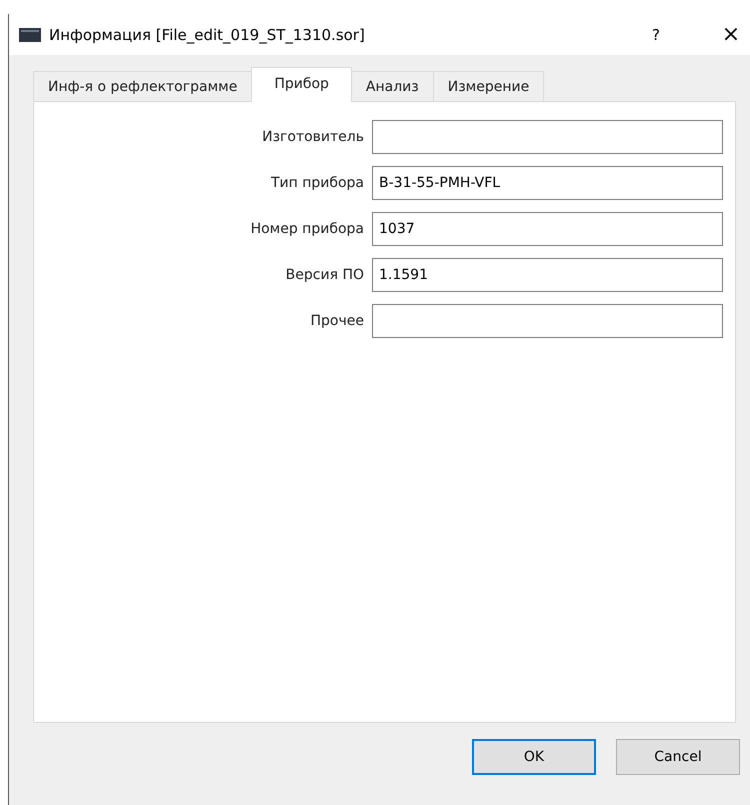 Image resolution: width=750 pixels, height=805 pixels. What do you see at coordinates (731, 34) in the screenshot?
I see `close-button: ×` at bounding box center [731, 34].